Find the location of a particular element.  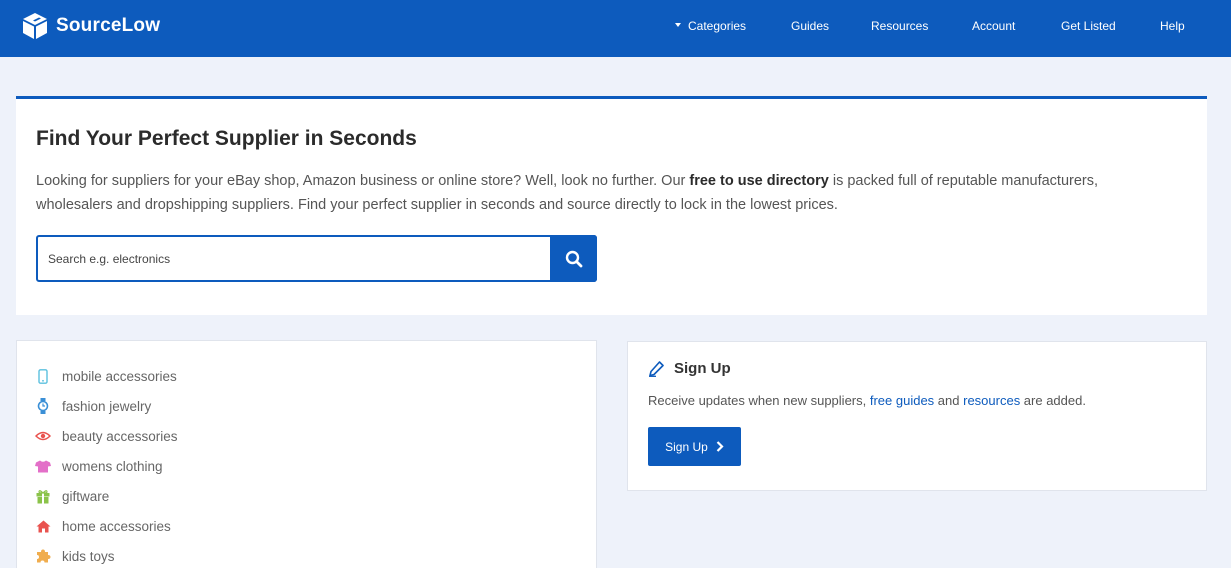

chevron-right-icon is located at coordinates (720, 446).